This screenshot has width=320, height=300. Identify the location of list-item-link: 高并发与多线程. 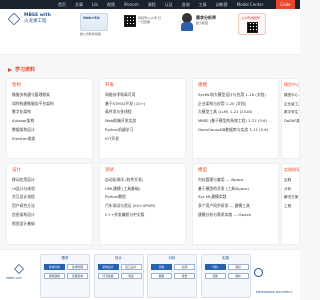
(125, 112).